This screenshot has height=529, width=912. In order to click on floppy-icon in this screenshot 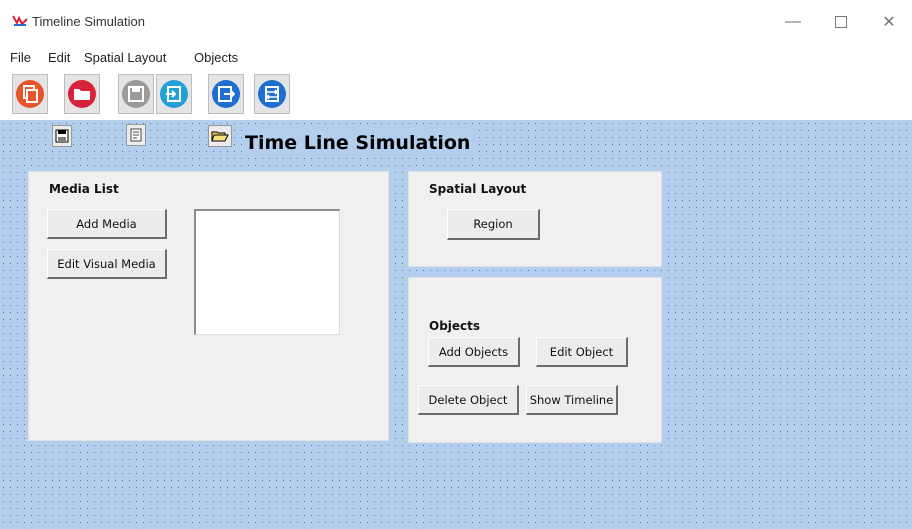, I will do `click(62, 136)`.